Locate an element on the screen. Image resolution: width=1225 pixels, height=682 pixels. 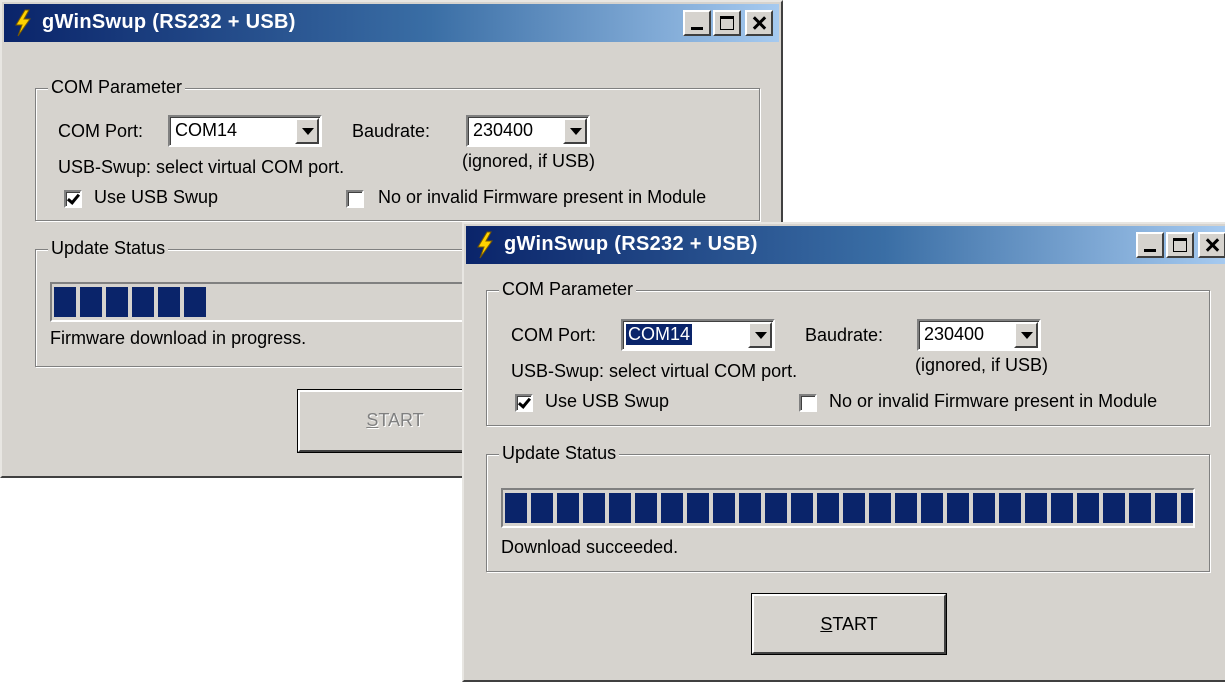
update-status-group: Update Status Download succeeded. is located at coordinates (848, 507).